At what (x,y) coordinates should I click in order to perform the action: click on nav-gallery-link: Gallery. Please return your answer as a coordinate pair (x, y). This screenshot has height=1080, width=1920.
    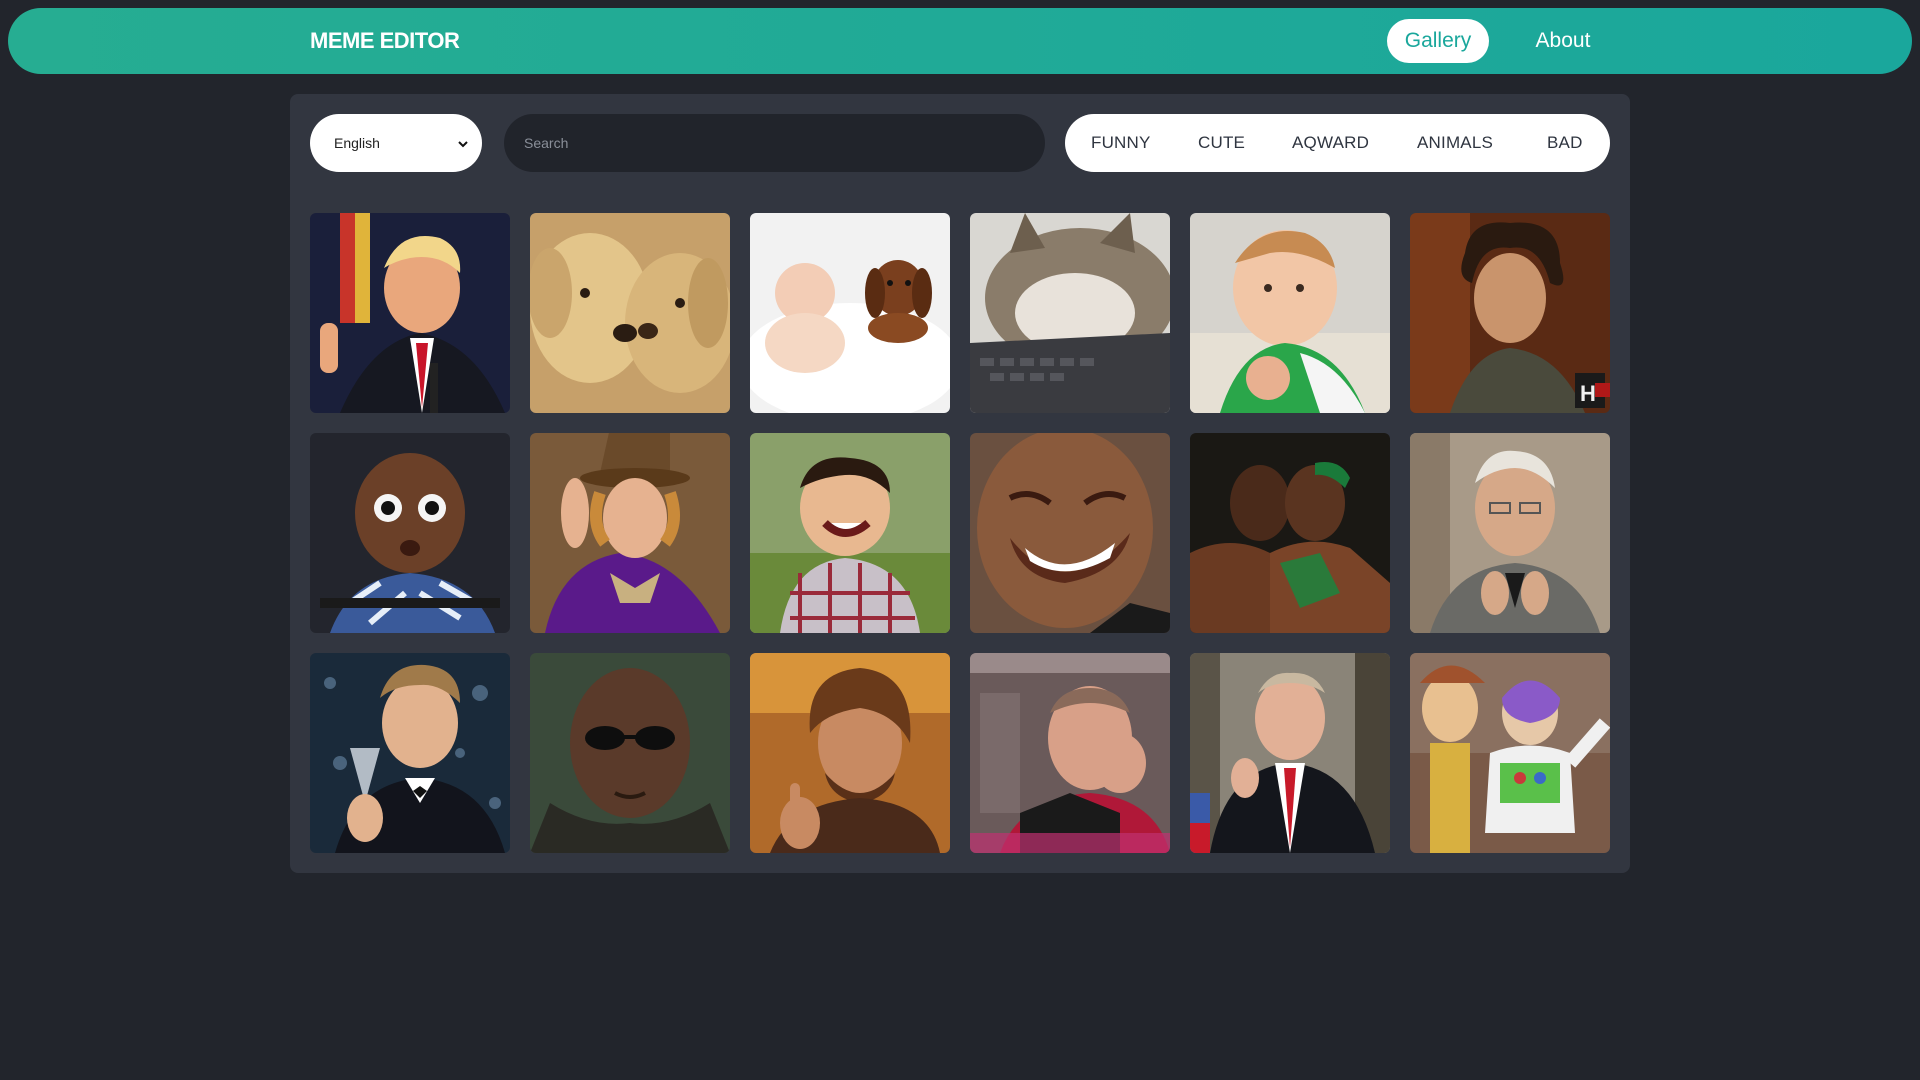
    Looking at the image, I should click on (1438, 41).